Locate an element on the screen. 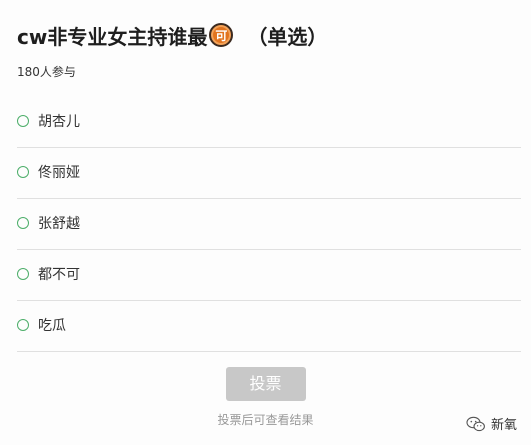  option-label: 吃瓜 is located at coordinates (52, 326).